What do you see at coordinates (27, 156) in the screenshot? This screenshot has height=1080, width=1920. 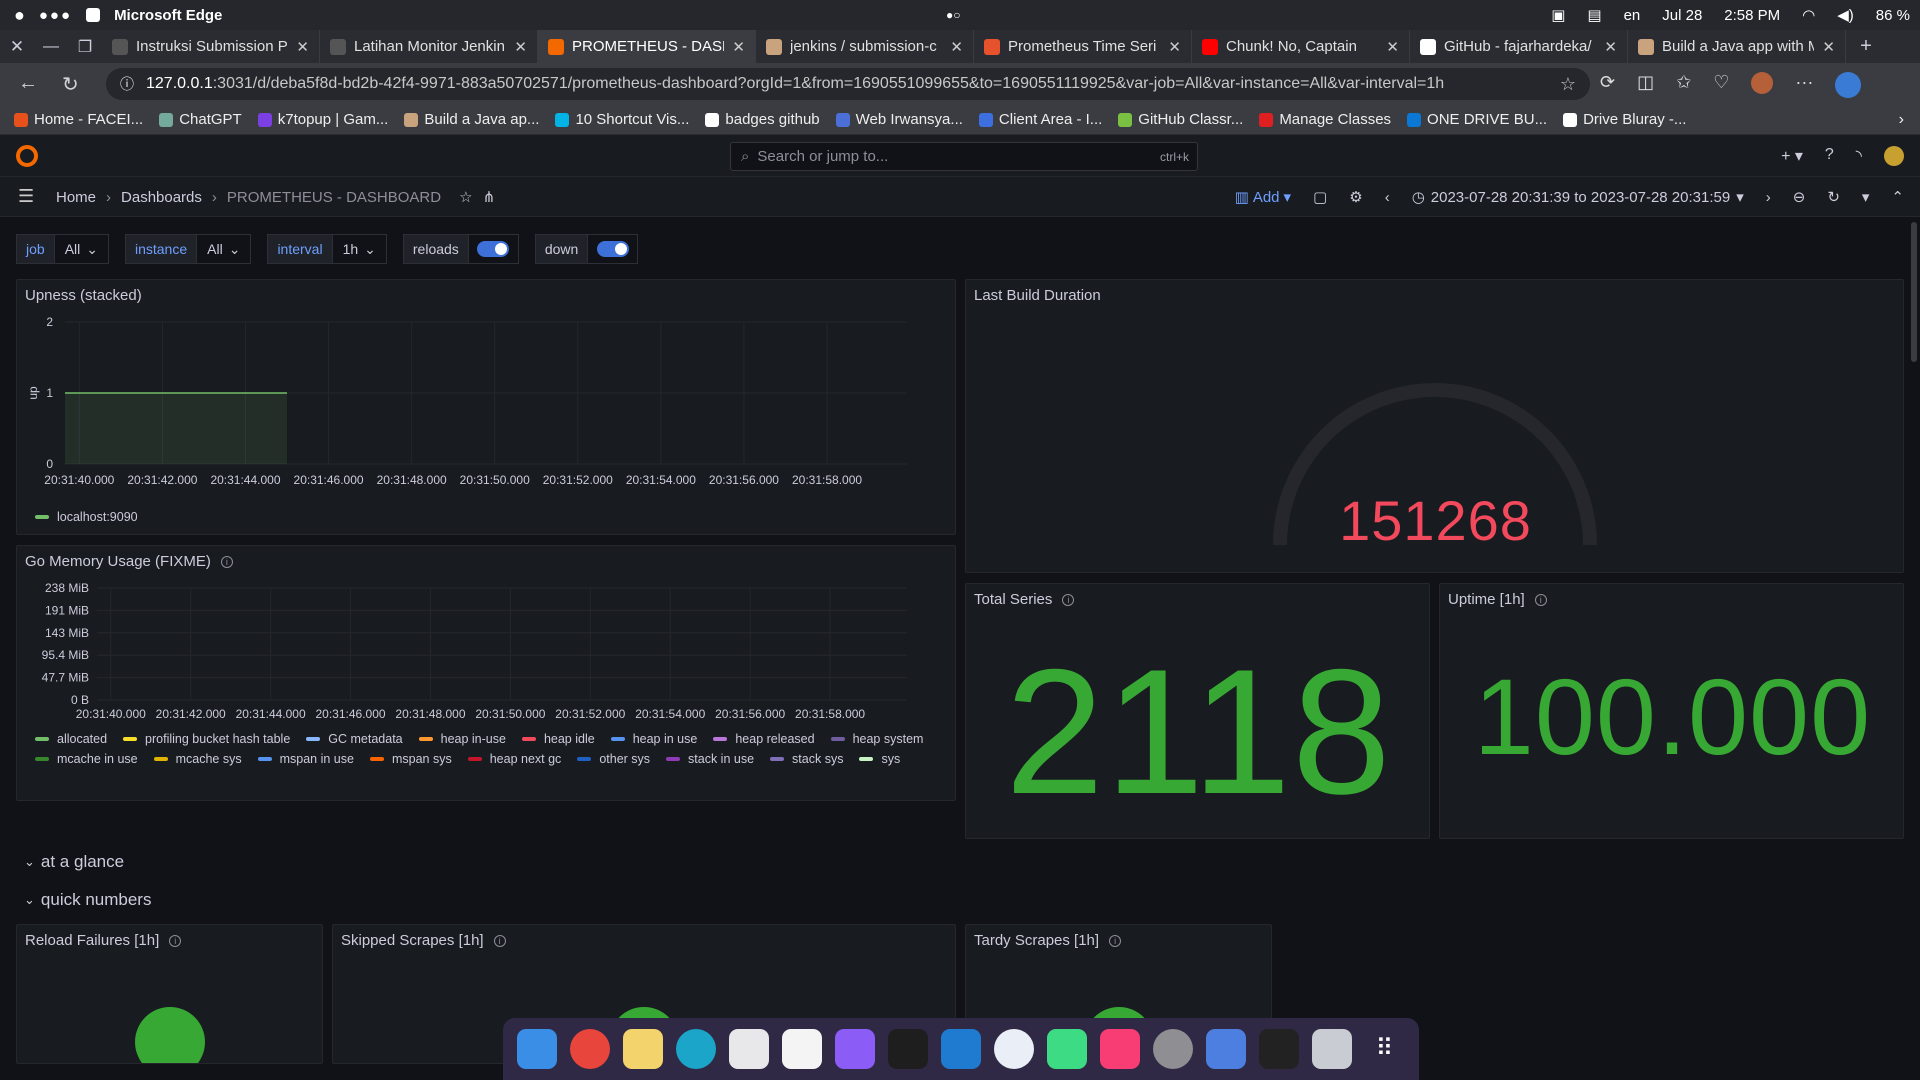 I see `grafana-logo-icon` at bounding box center [27, 156].